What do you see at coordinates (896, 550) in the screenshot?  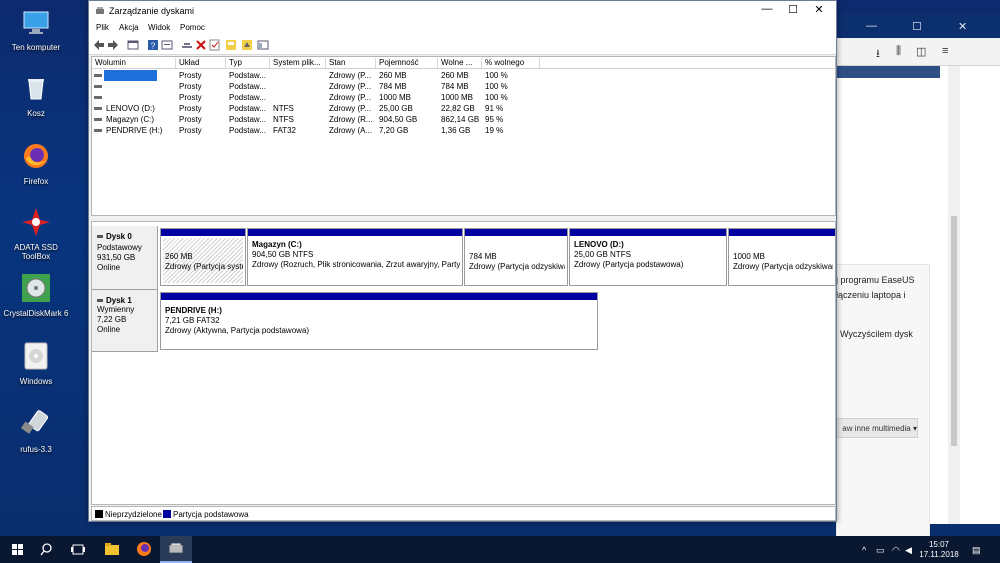 I see `network-icon: ◠` at bounding box center [896, 550].